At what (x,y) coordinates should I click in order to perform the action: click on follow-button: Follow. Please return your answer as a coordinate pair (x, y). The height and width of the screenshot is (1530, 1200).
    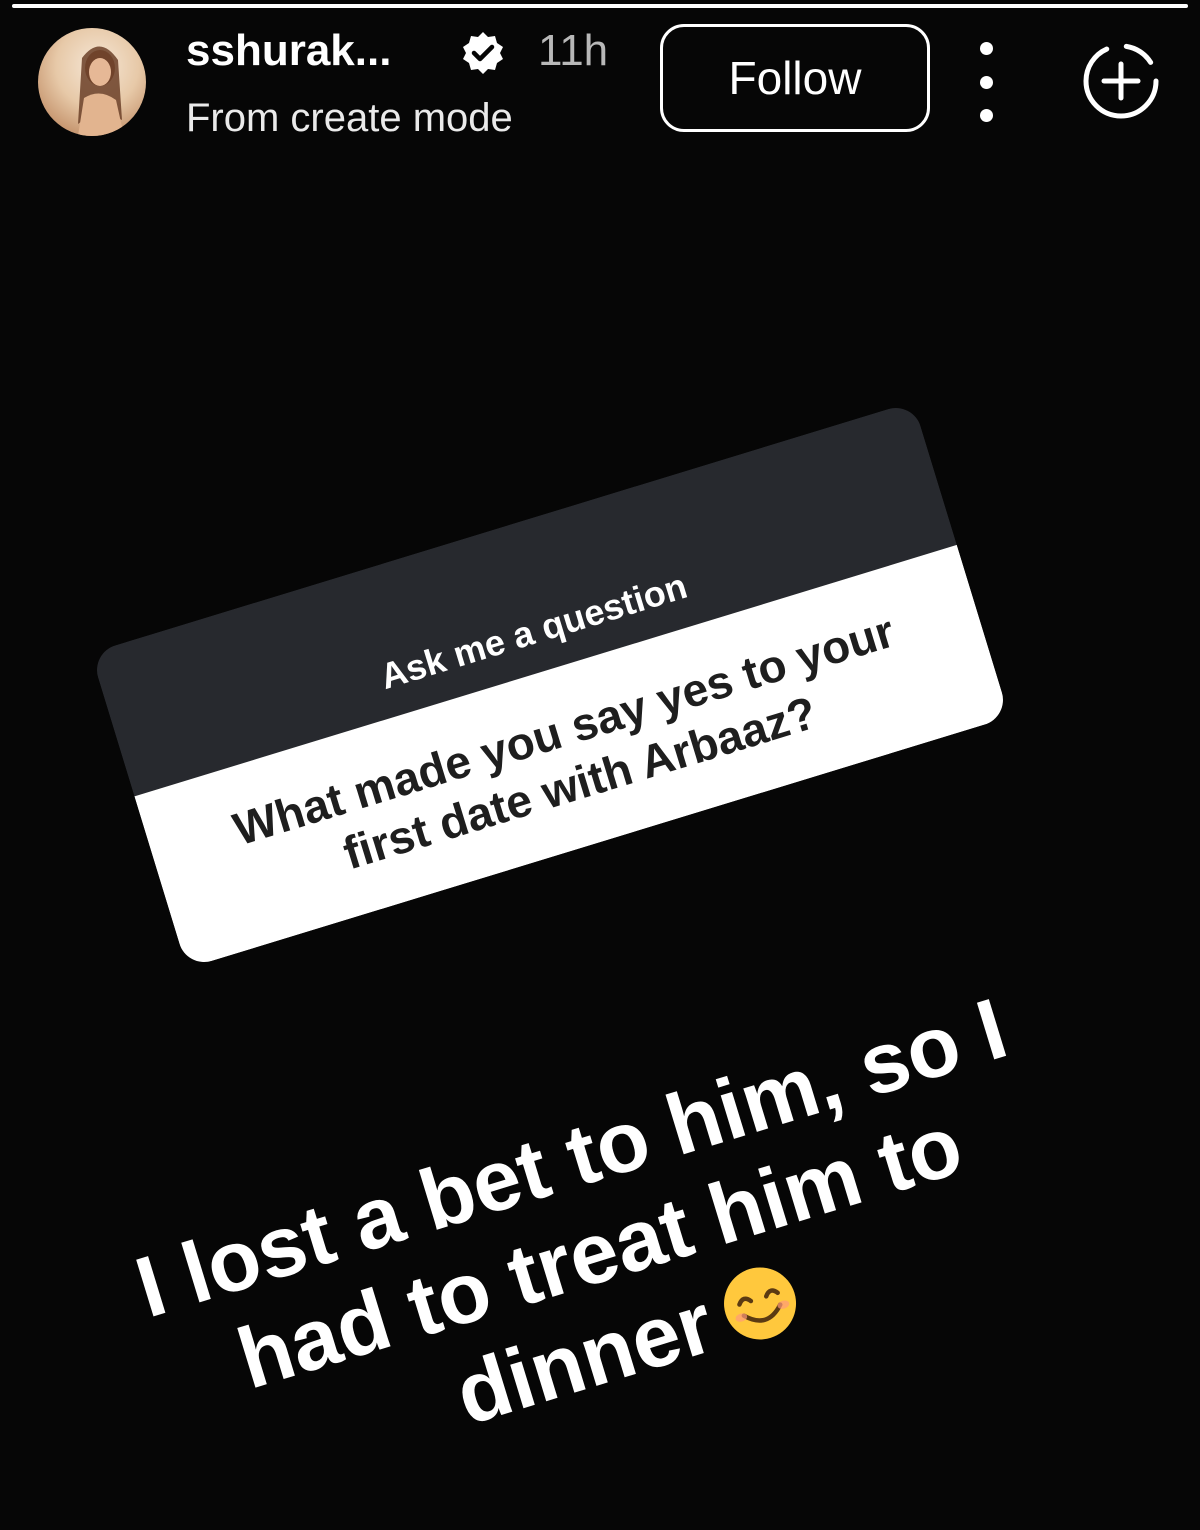
    Looking at the image, I should click on (795, 78).